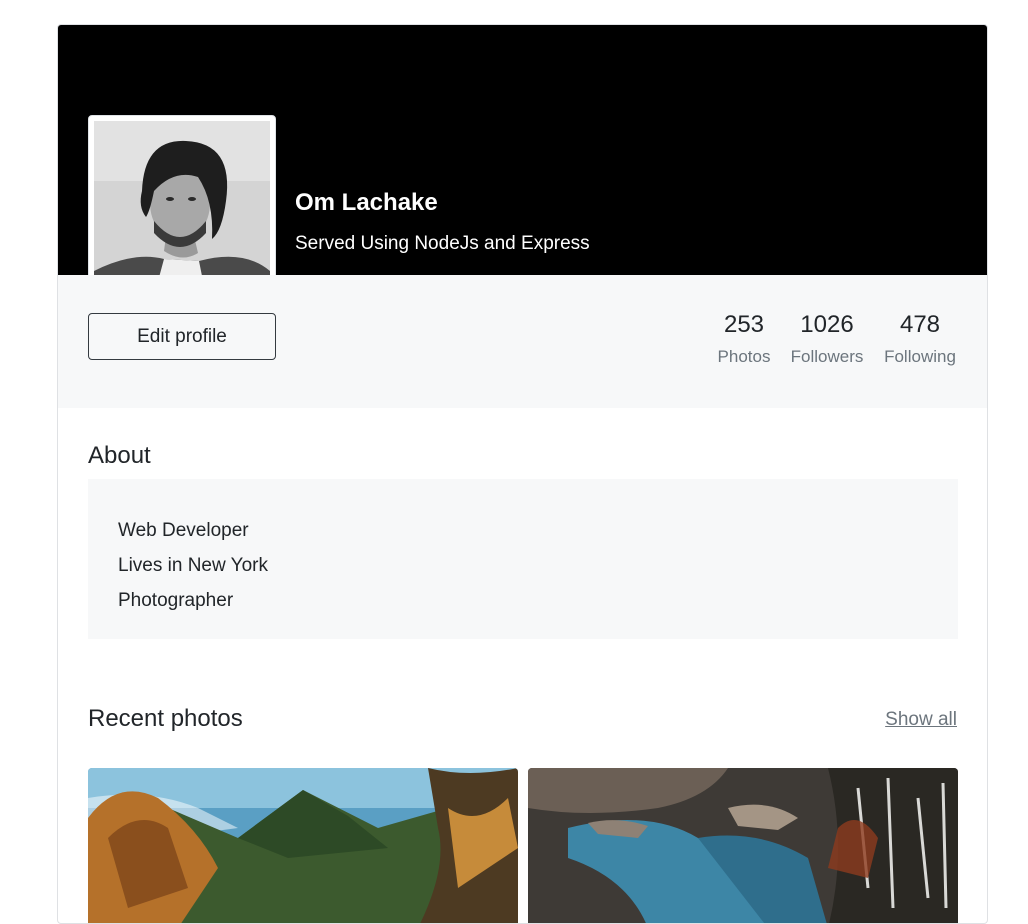  Describe the element at coordinates (827, 339) in the screenshot. I see `stat-followers: 1026 Followers` at that location.